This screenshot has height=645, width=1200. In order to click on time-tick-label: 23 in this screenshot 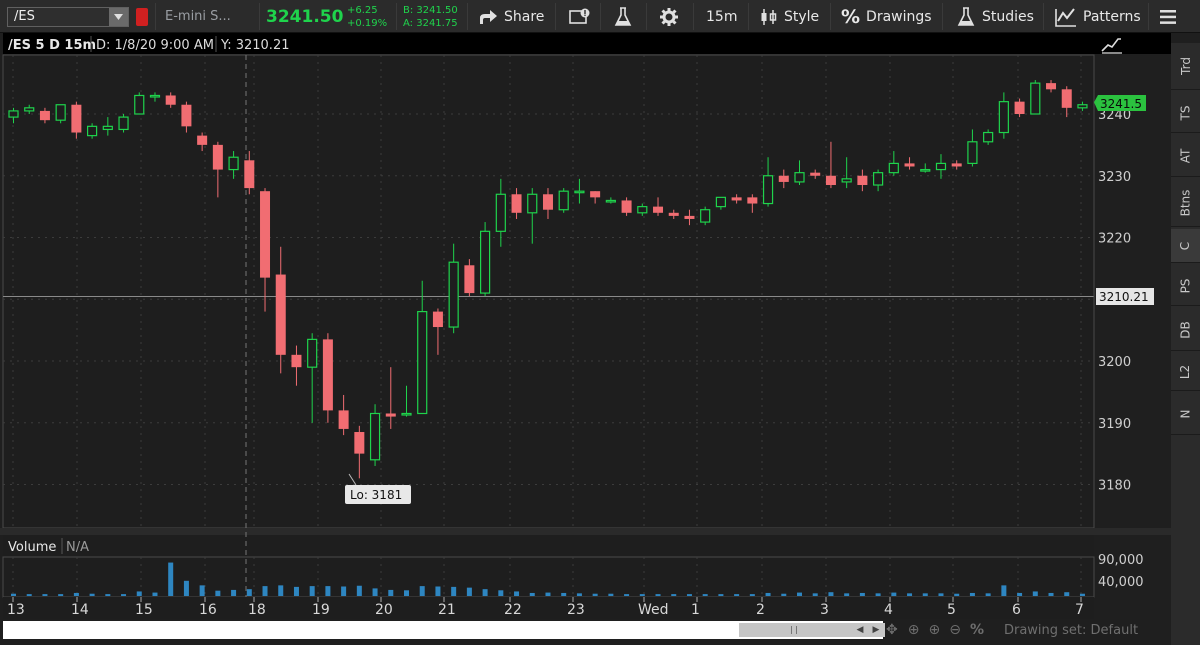, I will do `click(576, 610)`.